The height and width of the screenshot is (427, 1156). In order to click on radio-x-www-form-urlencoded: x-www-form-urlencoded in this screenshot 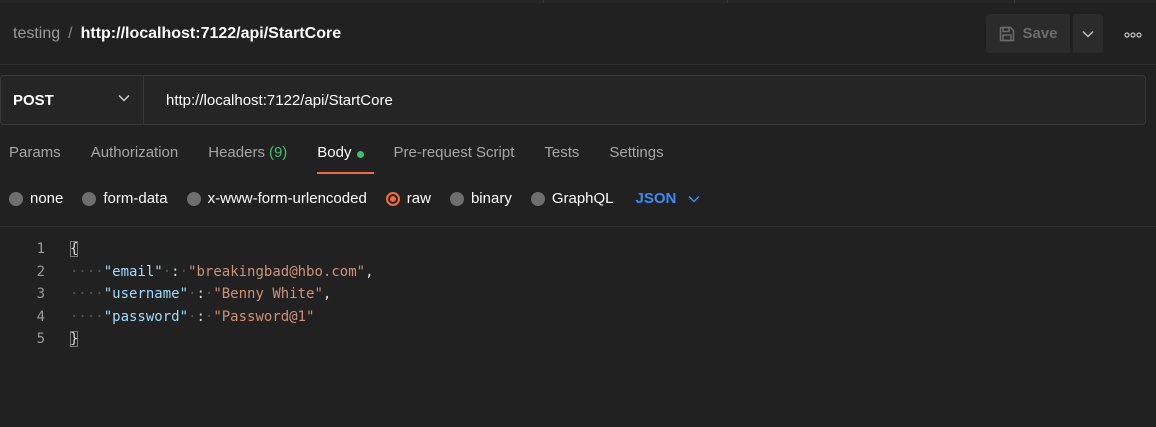, I will do `click(276, 198)`.